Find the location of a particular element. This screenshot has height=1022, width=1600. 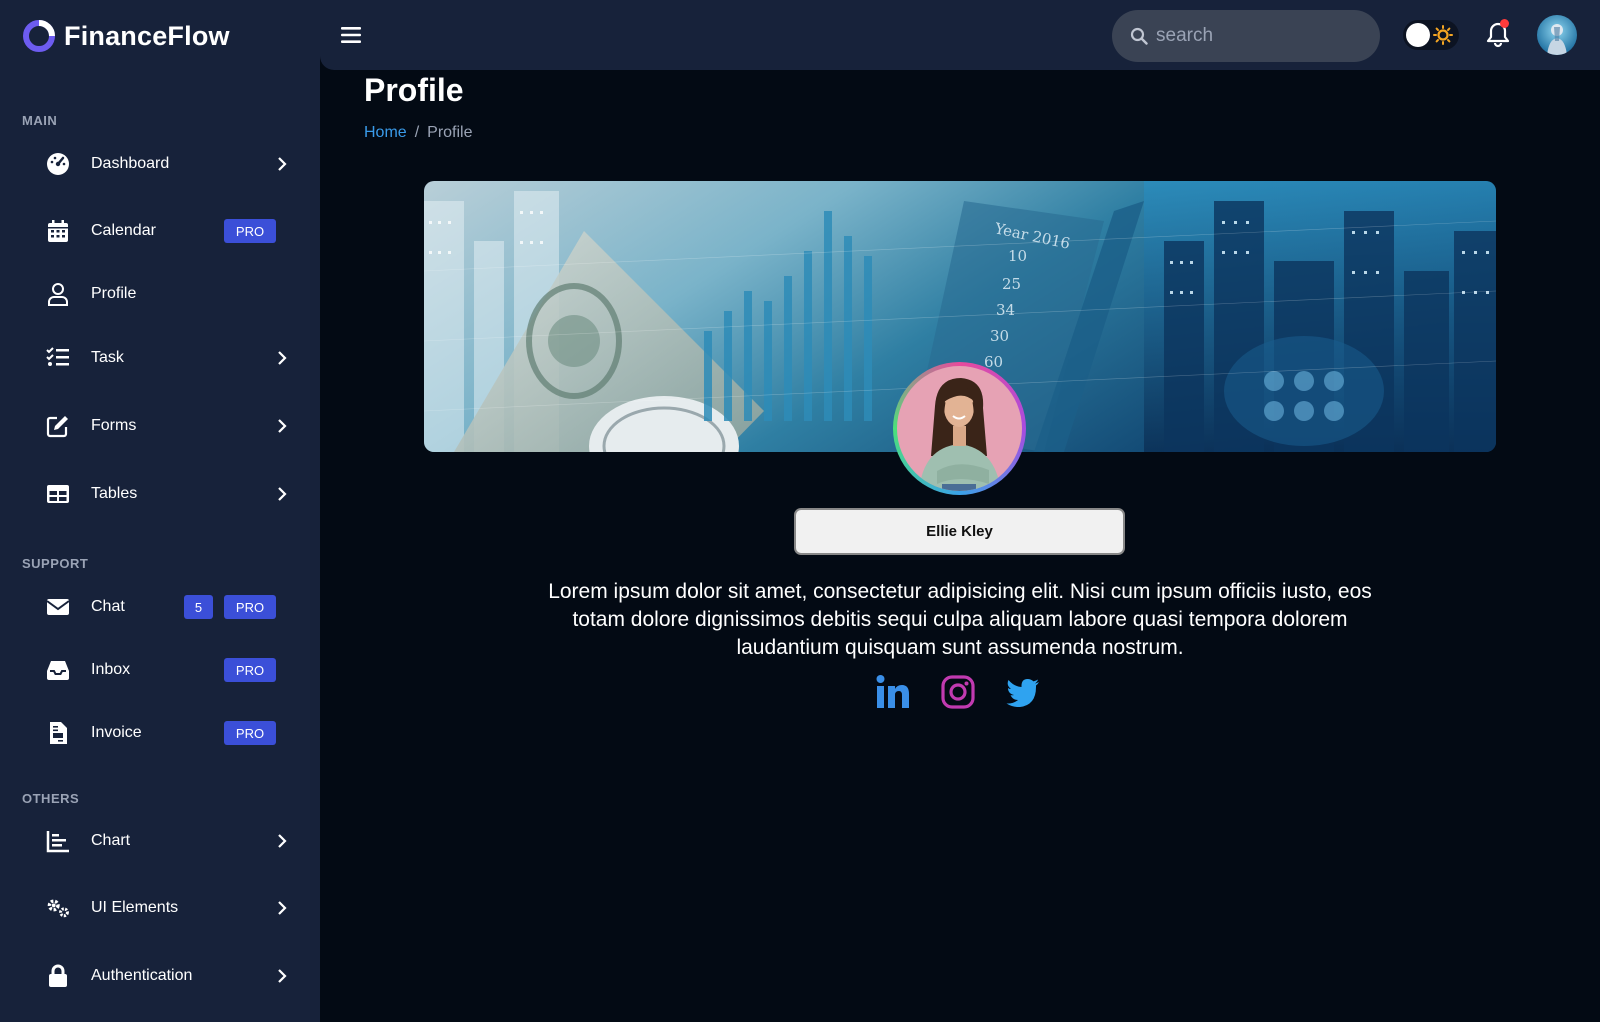

sidebar-item-tables: Tables is located at coordinates (160, 494).